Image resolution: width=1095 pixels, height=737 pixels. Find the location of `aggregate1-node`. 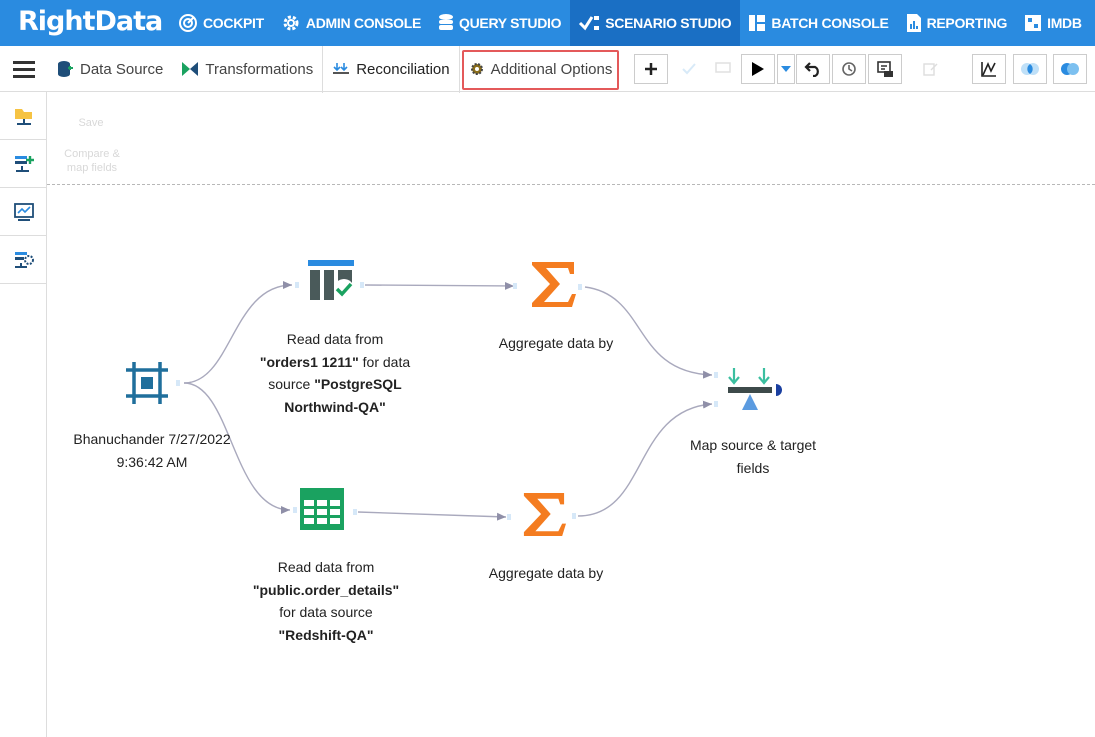

aggregate1-node is located at coordinates (553, 286).